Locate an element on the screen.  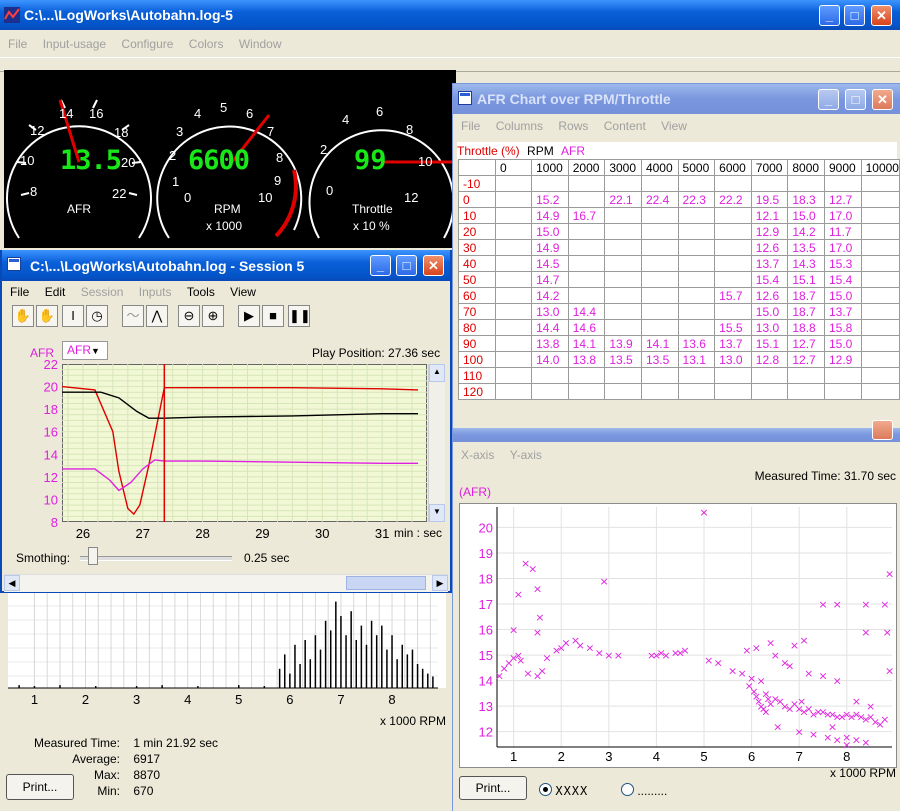
afr-row-header: 50 is located at coordinates (477, 279).